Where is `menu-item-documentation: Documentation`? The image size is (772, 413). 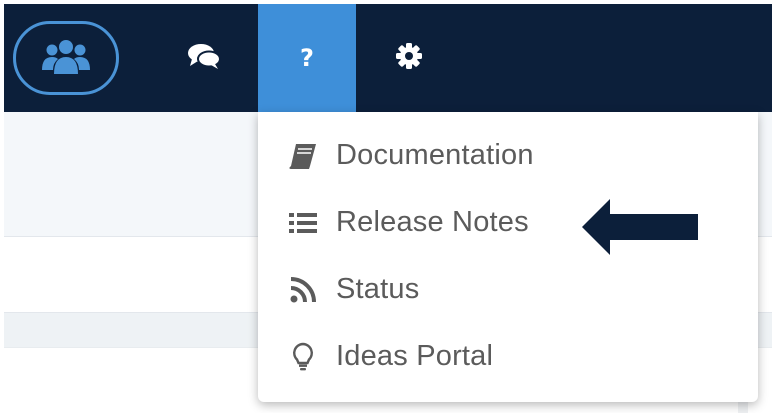 menu-item-documentation: Documentation is located at coordinates (508, 155).